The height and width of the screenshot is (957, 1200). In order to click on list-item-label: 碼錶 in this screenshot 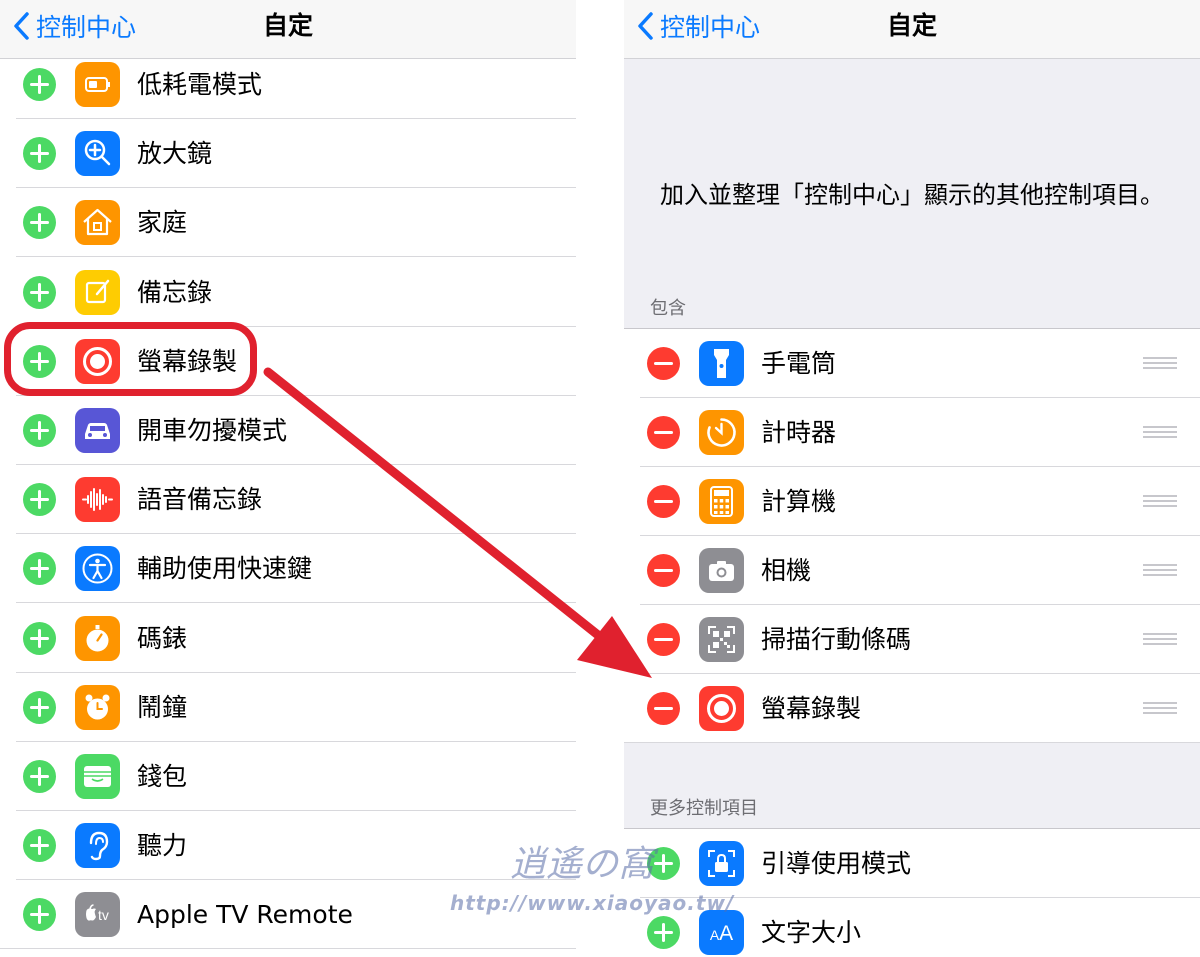, I will do `click(162, 638)`.